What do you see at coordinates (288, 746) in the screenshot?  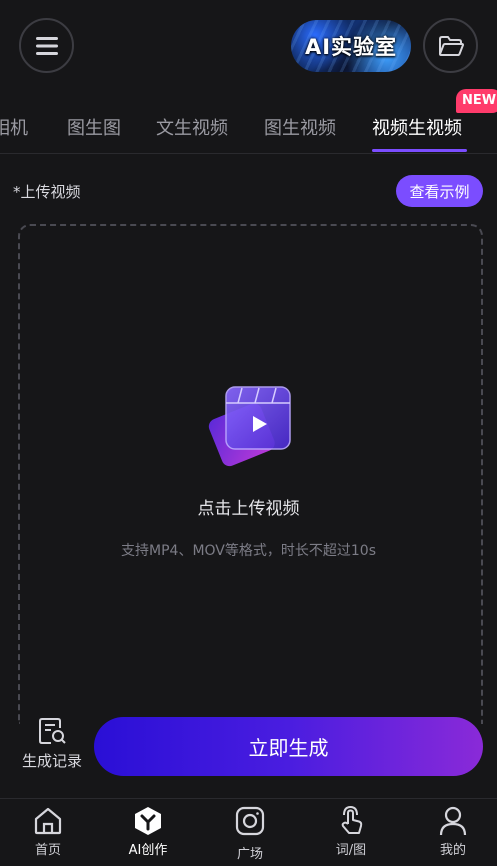 I see `generate-now-button: 立即生成` at bounding box center [288, 746].